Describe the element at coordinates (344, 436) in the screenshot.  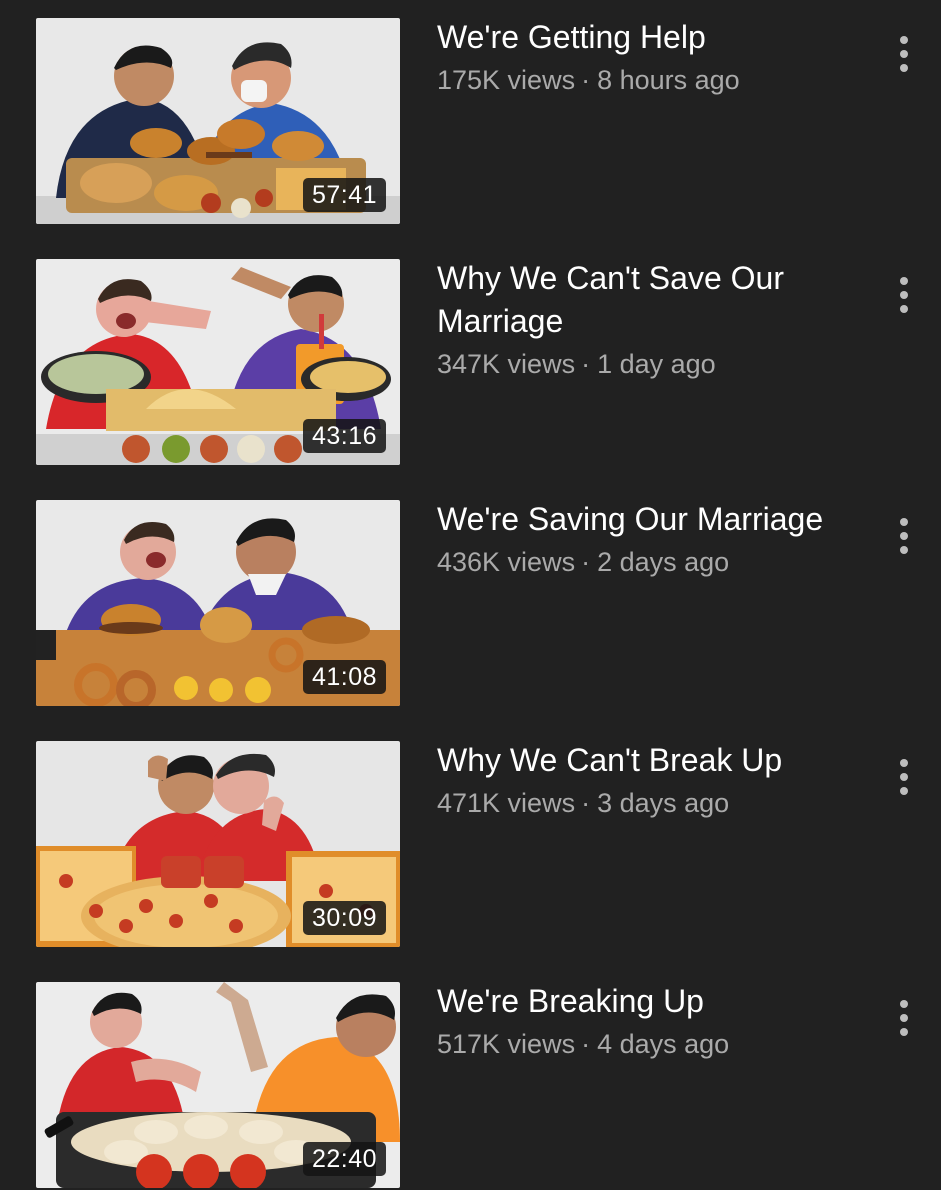
I see `video-duration: 43:16` at that location.